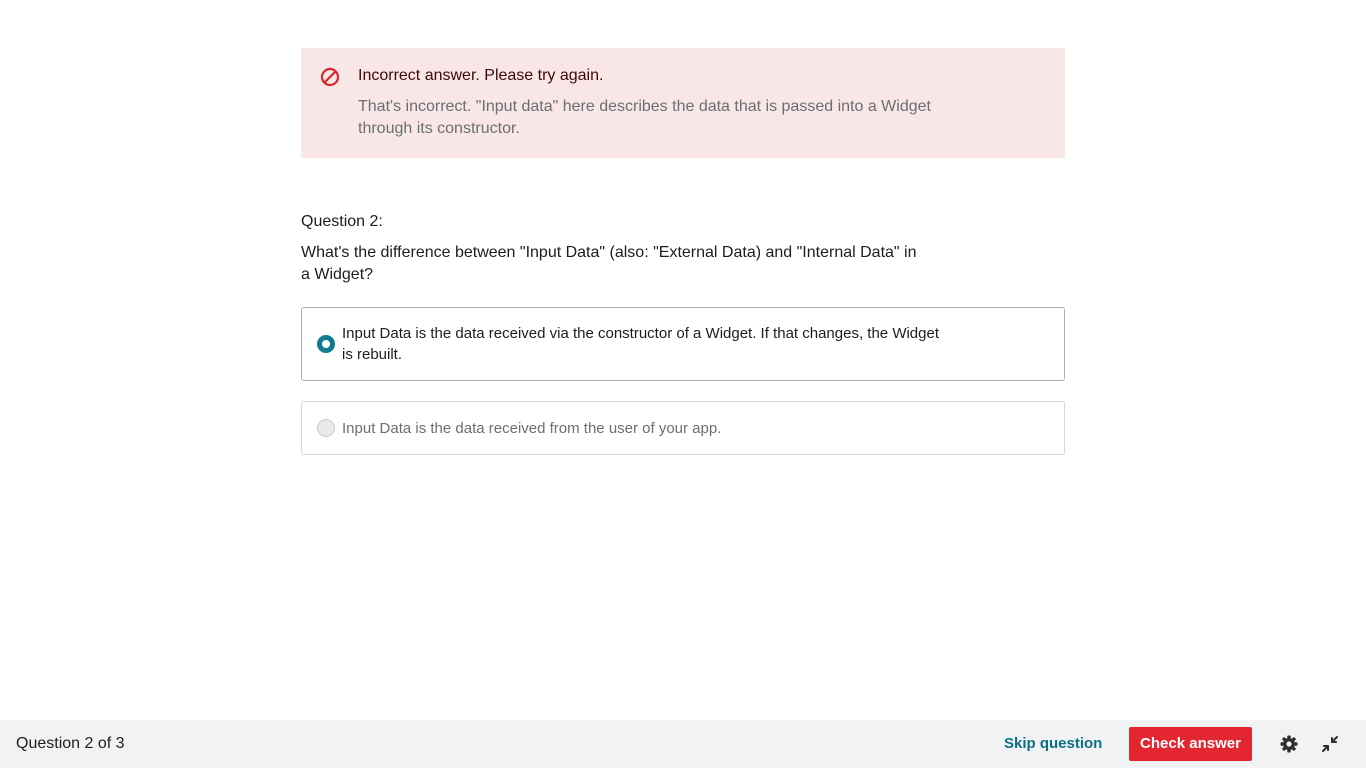  Describe the element at coordinates (342, 221) in the screenshot. I see `question-number: Question 2:` at that location.